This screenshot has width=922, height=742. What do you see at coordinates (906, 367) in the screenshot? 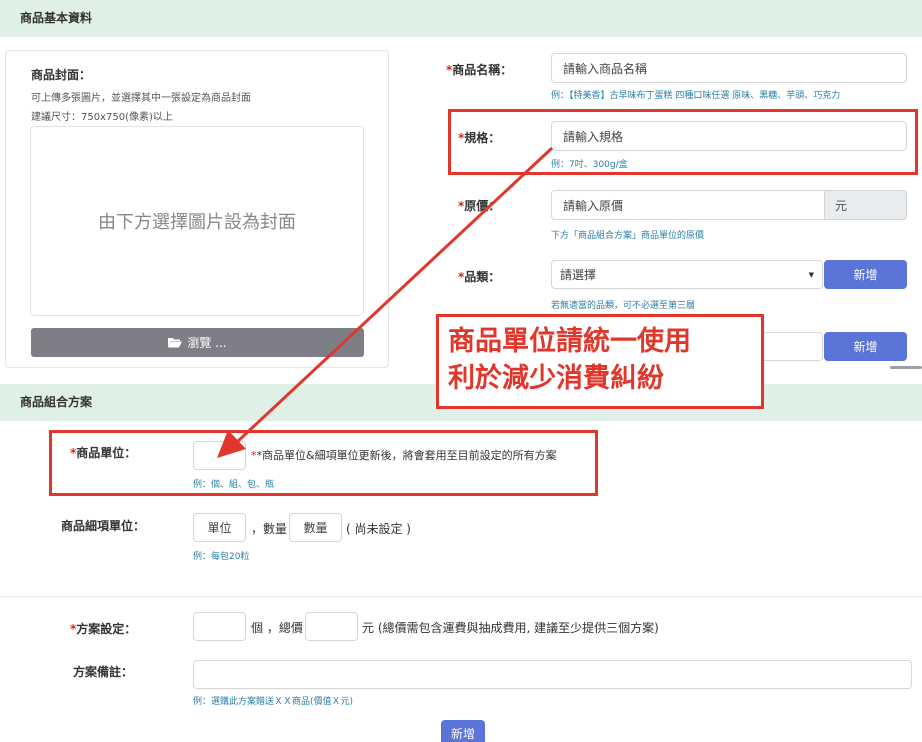
I see `scroll-indicator` at bounding box center [906, 367].